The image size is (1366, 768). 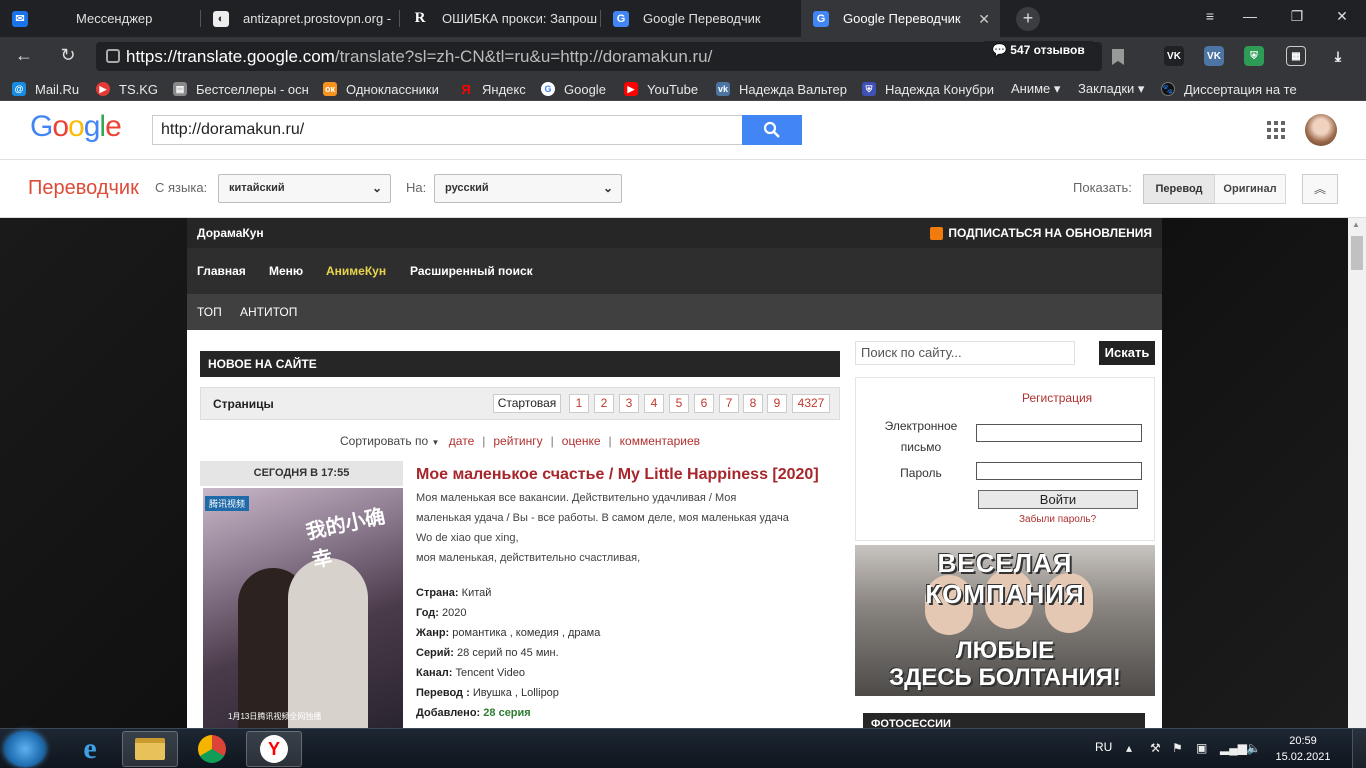 I want to click on minimize-icon: —, so click(x=1250, y=16).